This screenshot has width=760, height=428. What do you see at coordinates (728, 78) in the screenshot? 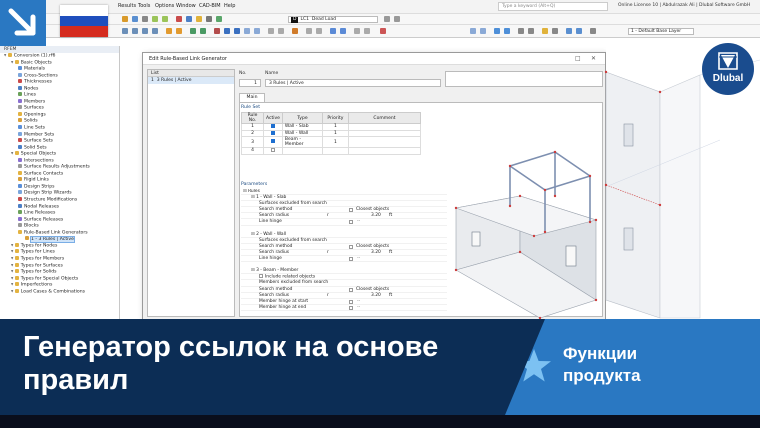
I see `dlubal-logo-text: Dlubal` at bounding box center [728, 78].